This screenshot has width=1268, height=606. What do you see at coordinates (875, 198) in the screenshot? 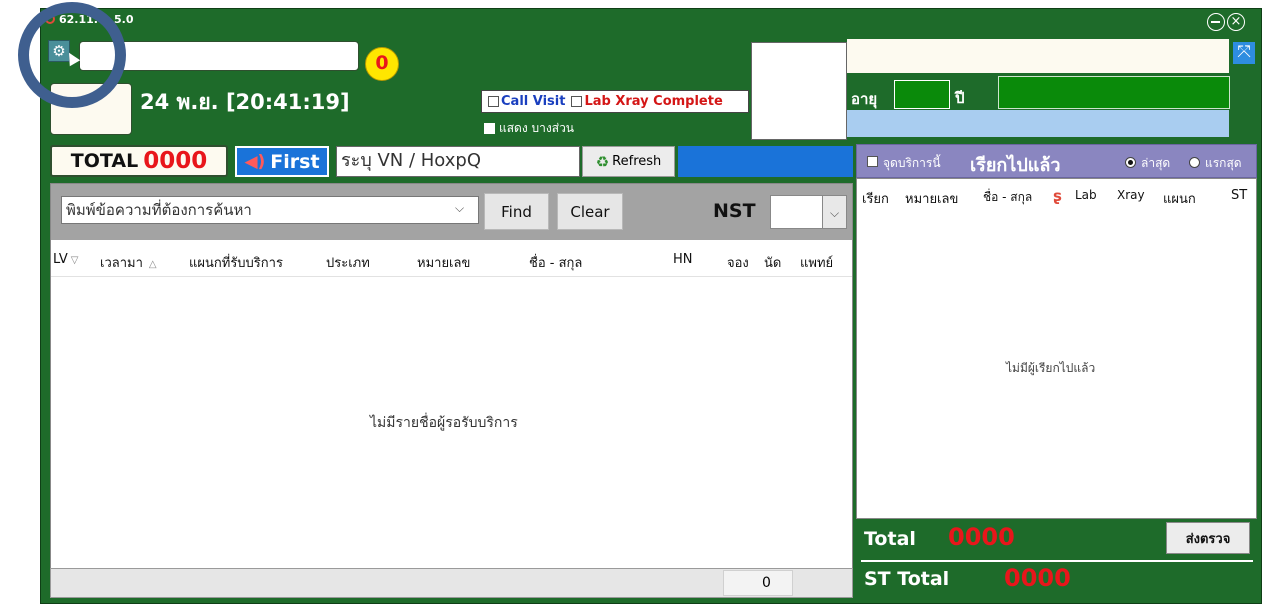
I see `called-col-call: เรียก` at bounding box center [875, 198].